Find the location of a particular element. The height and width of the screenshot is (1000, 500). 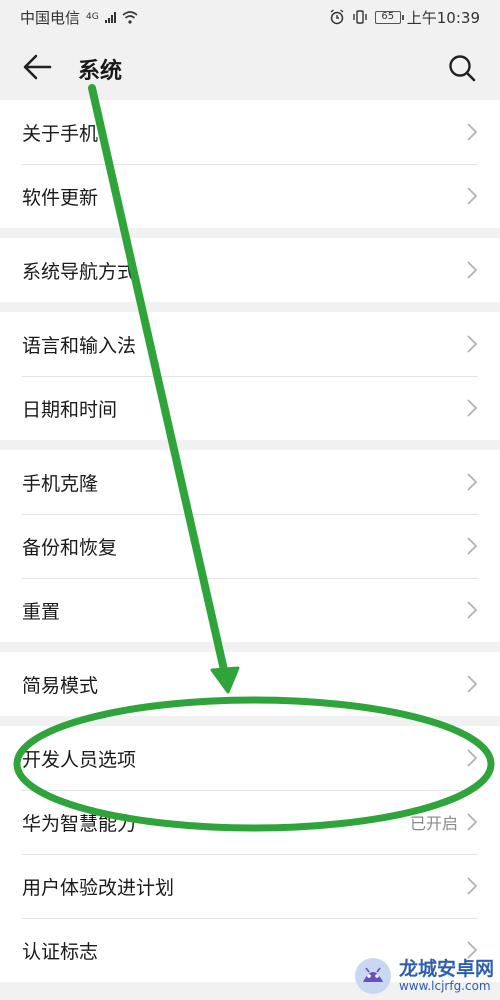

setting-label: 备份和恢复 is located at coordinates (70, 547).